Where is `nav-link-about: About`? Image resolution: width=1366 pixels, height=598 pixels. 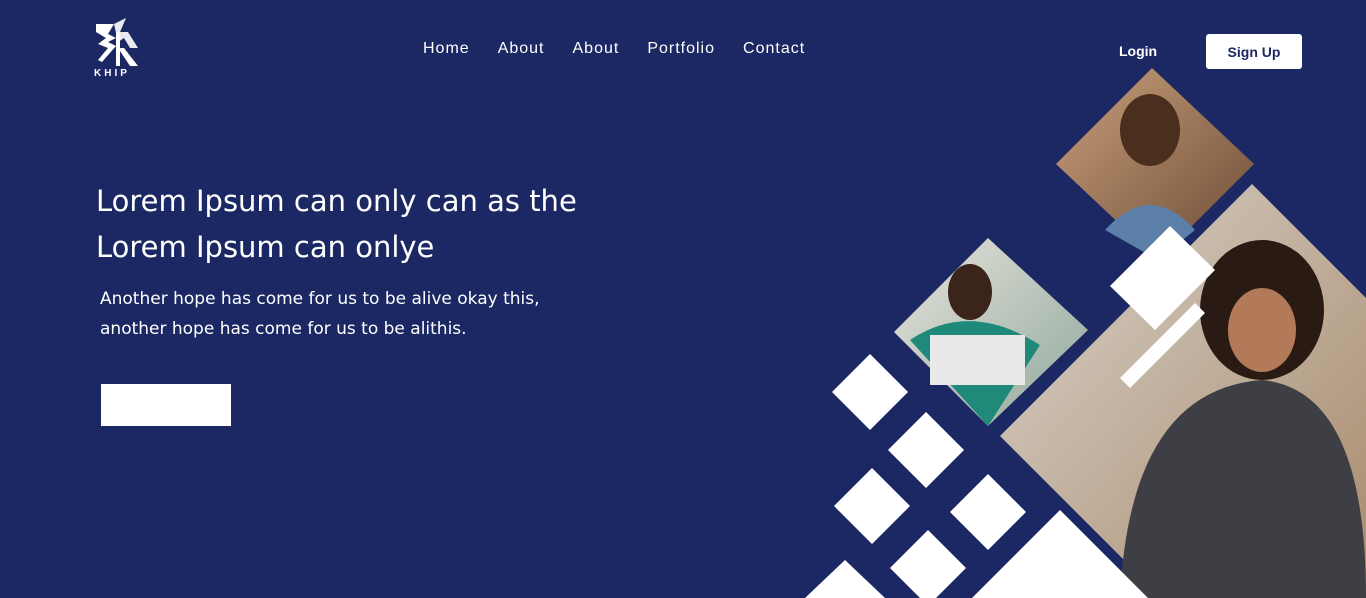 nav-link-about: About is located at coordinates (521, 49).